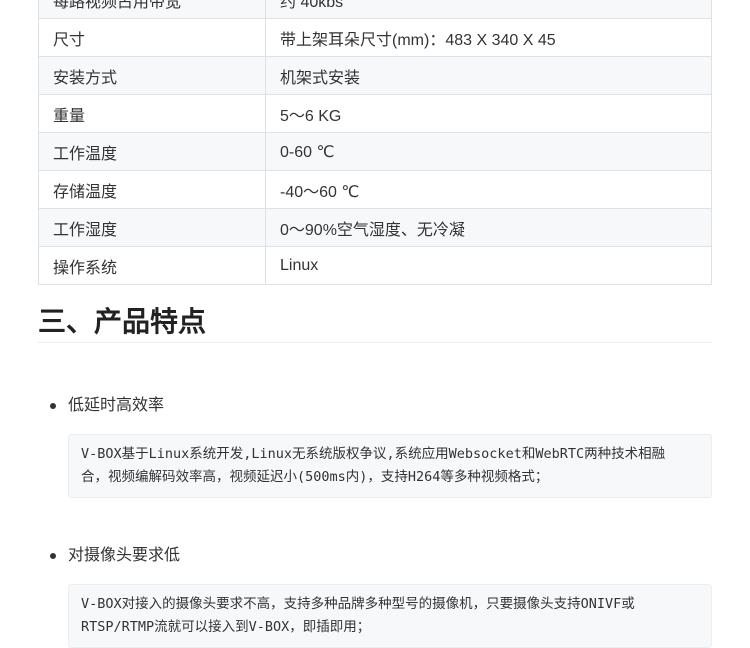 This screenshot has height=648, width=750. I want to click on table-row: 存储温度 -40～60 ℃, so click(375, 189).